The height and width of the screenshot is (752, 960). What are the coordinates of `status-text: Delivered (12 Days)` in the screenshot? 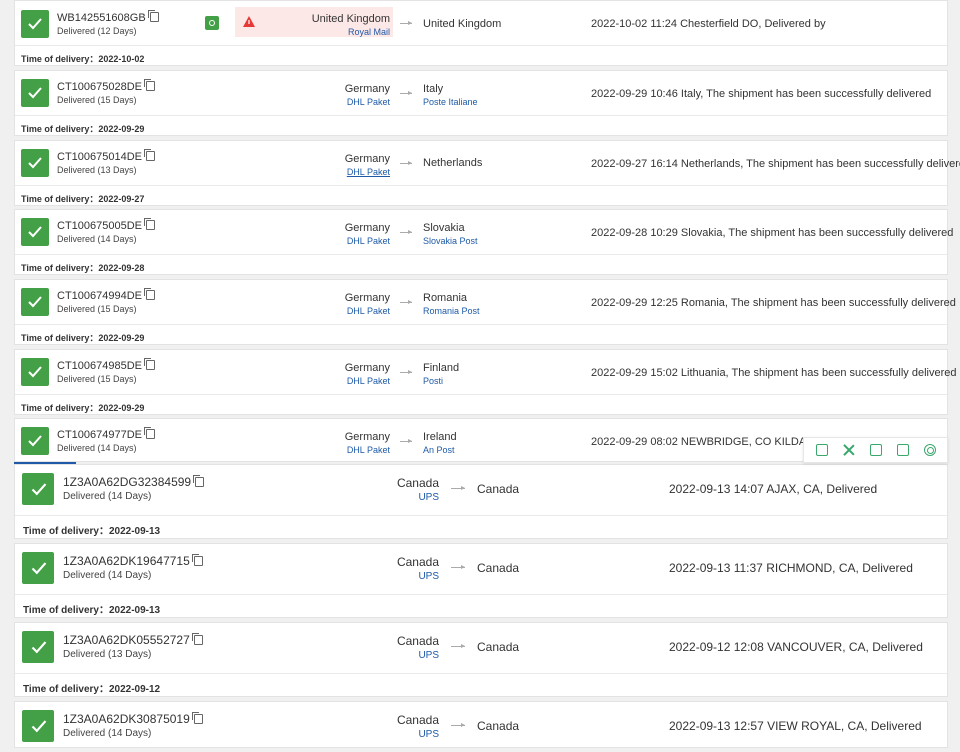 It's located at (97, 31).